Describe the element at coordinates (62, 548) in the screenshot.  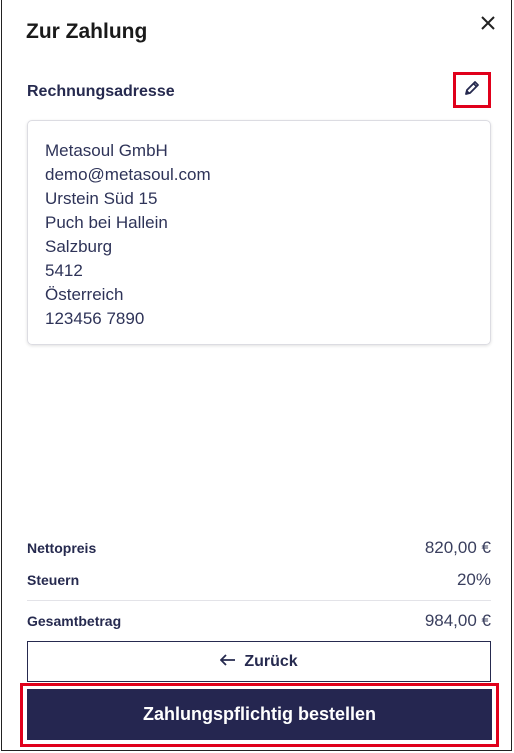
I see `net-price-label: Nettopreis` at that location.